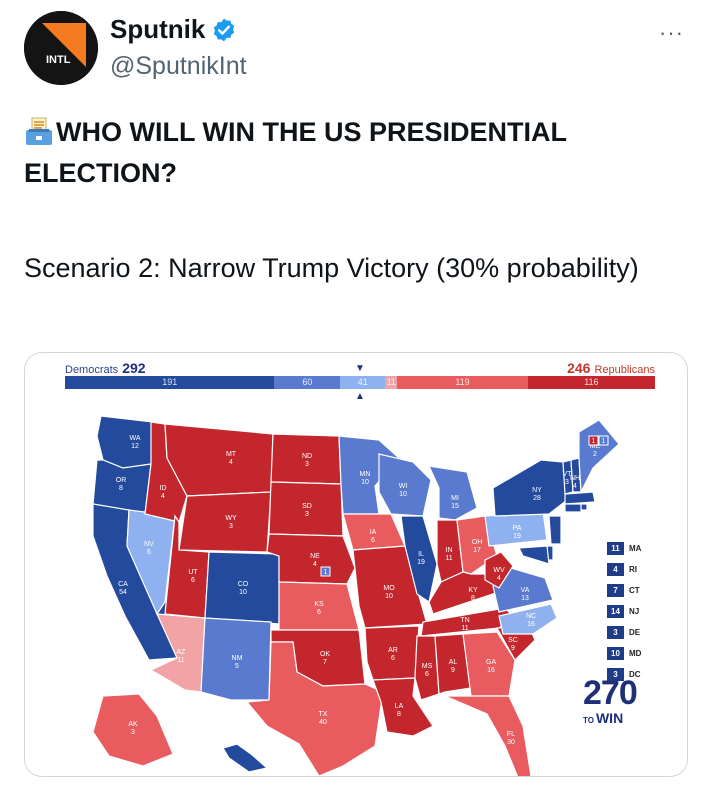  I want to click on state-label: NY, so click(537, 490).